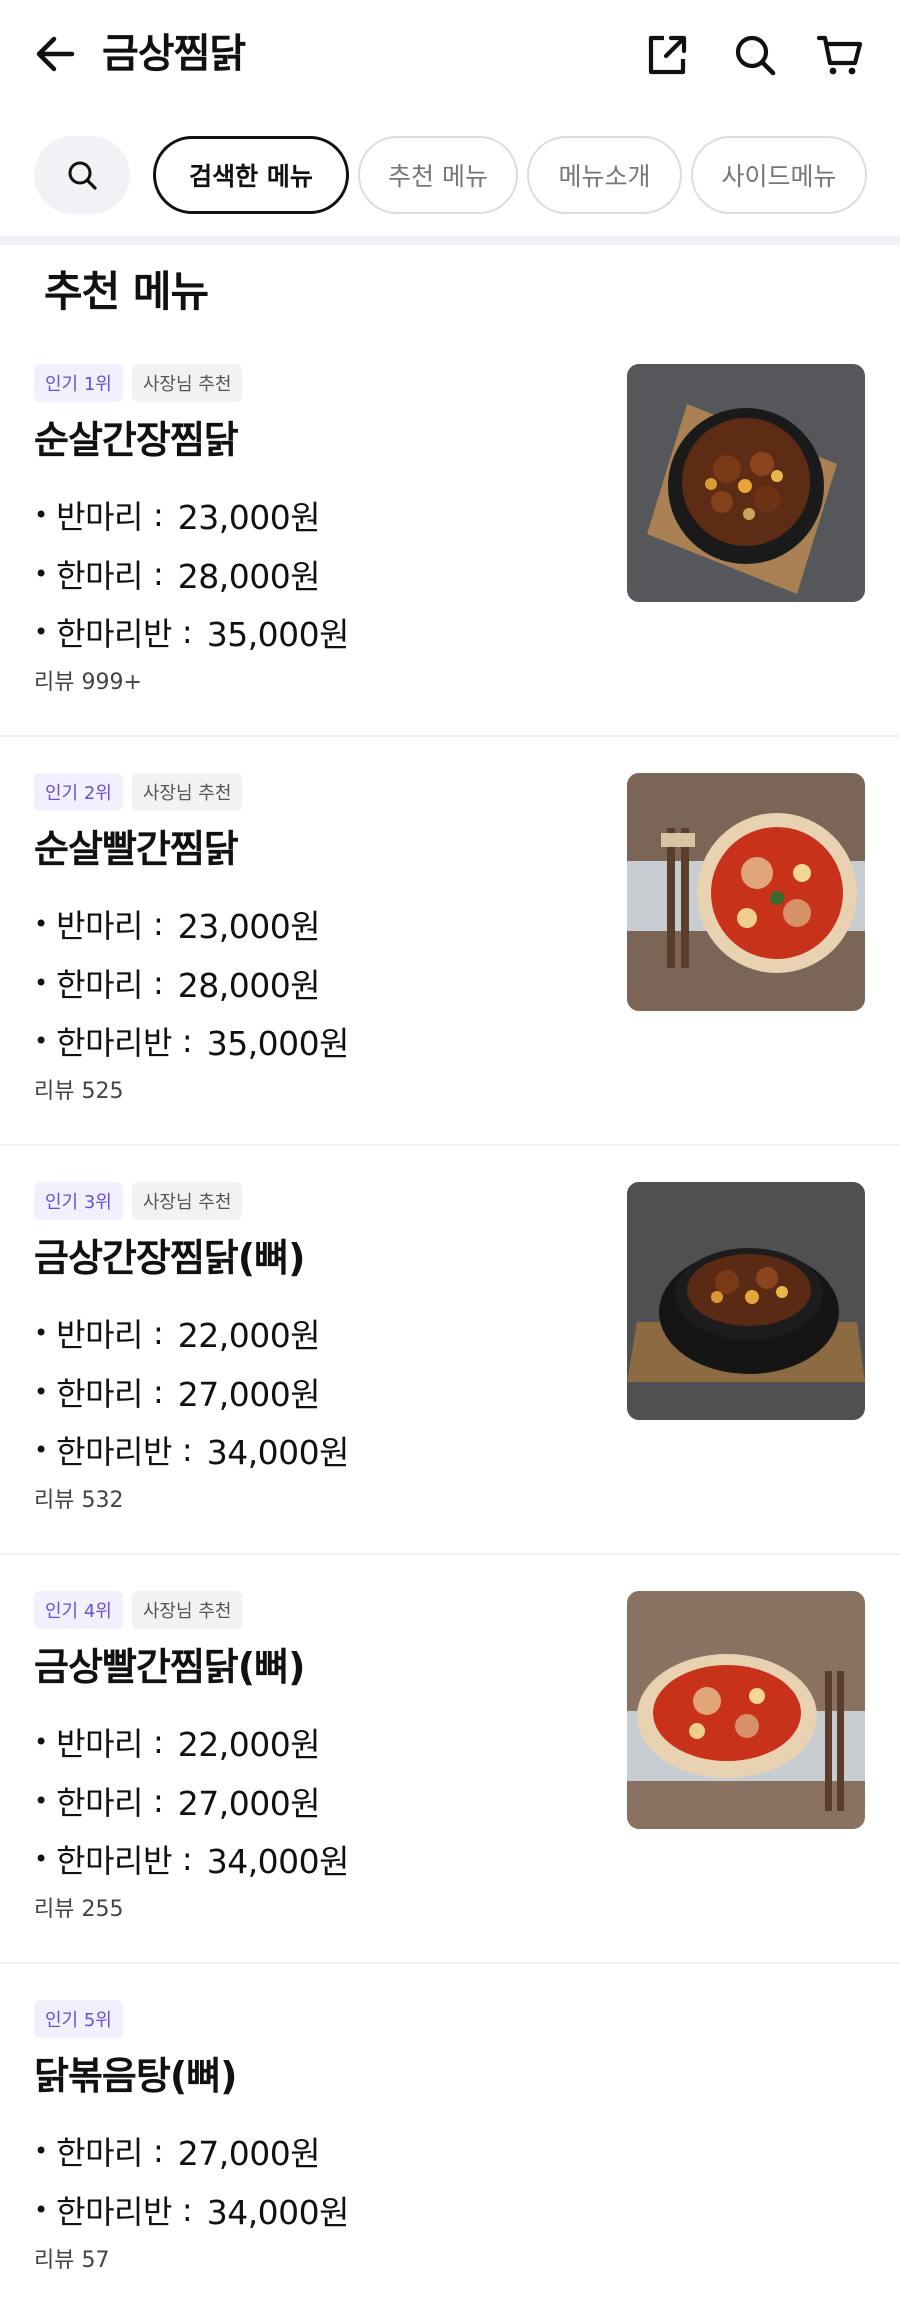  I want to click on menu-item-name: 순살빨간찜닭, so click(136, 849).